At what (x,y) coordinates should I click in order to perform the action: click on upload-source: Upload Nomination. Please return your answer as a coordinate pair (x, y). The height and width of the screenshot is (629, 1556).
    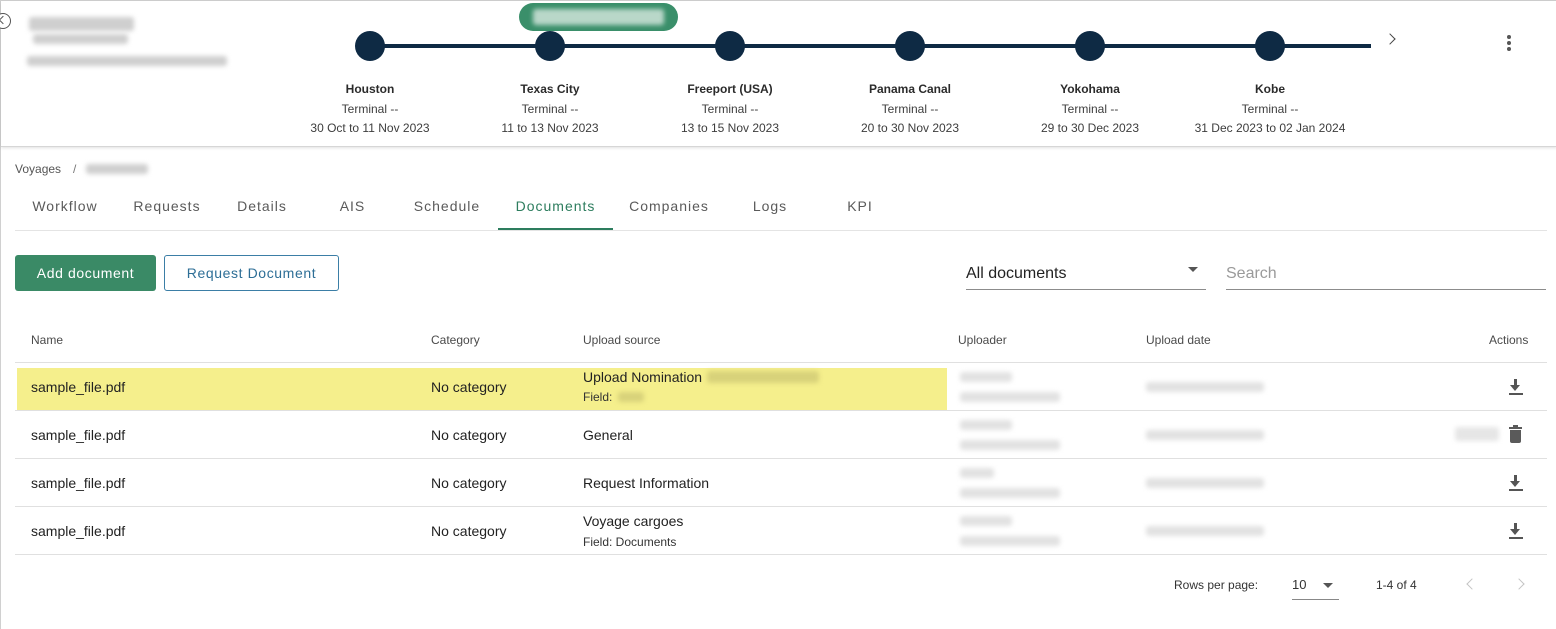
    Looking at the image, I should click on (643, 377).